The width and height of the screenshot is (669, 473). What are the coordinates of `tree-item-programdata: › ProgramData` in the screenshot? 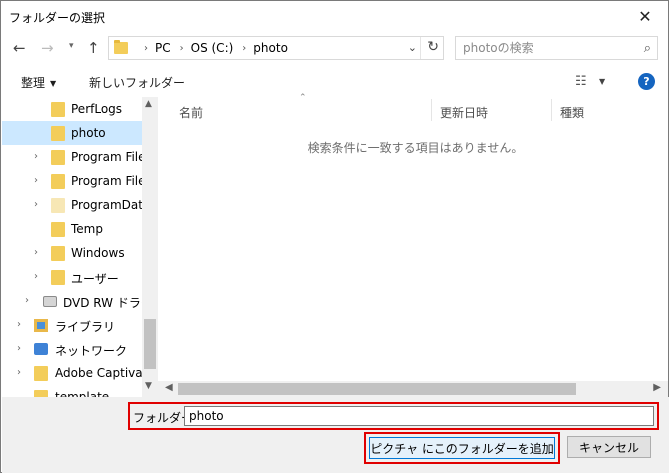 It's located at (72, 205).